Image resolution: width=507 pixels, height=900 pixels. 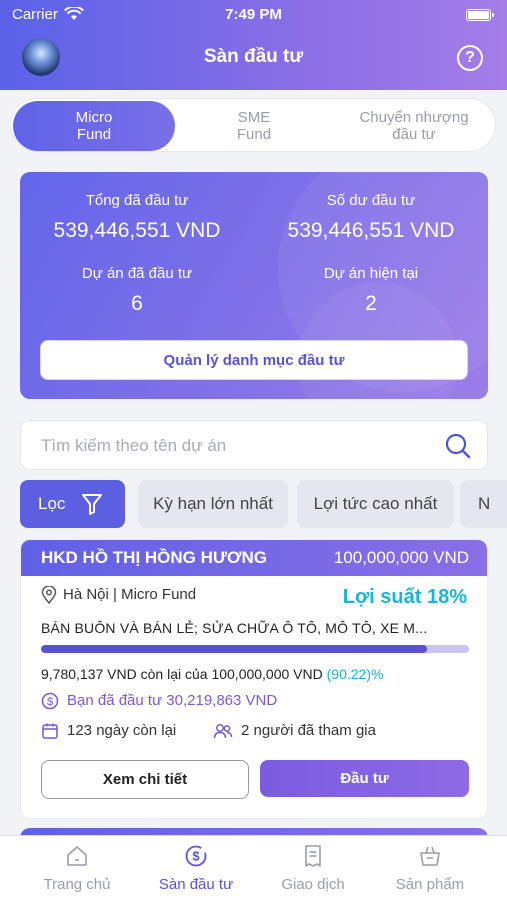 I want to click on days-remaining: 123 ngày còn lại, so click(x=108, y=731).